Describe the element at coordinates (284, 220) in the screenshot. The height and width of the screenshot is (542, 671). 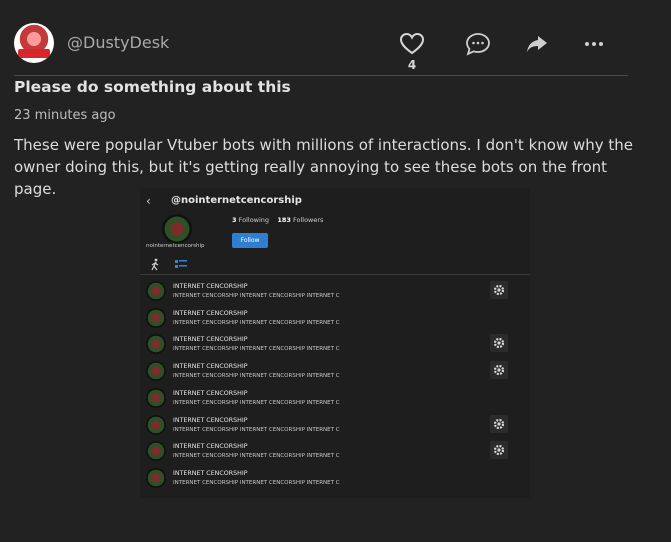
I see `followers-count: 183` at that location.